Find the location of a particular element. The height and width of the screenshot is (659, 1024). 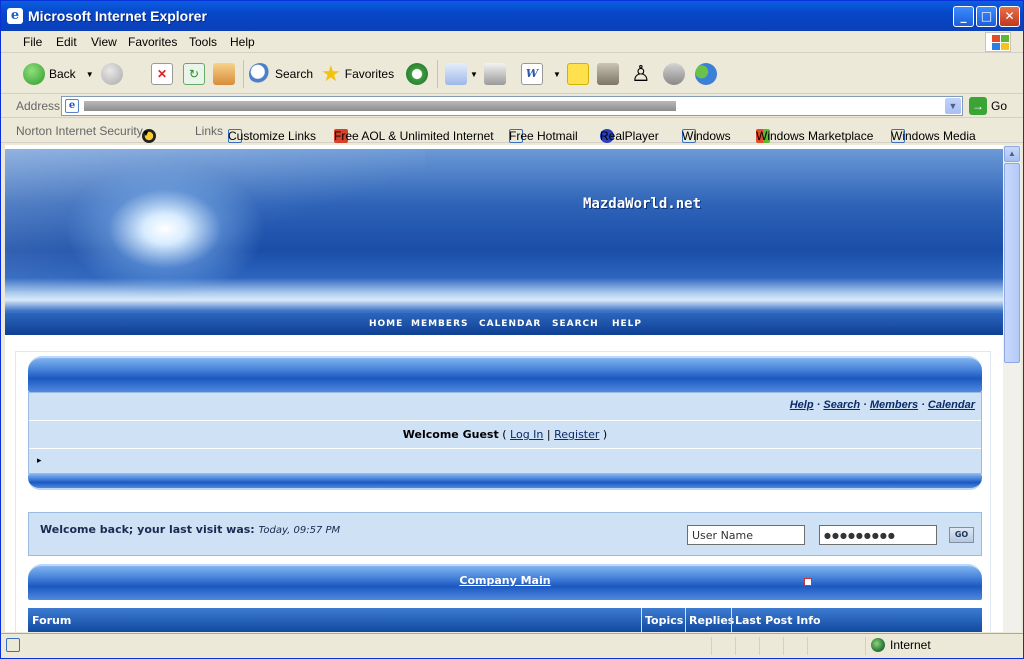

history-icon is located at coordinates (417, 74).